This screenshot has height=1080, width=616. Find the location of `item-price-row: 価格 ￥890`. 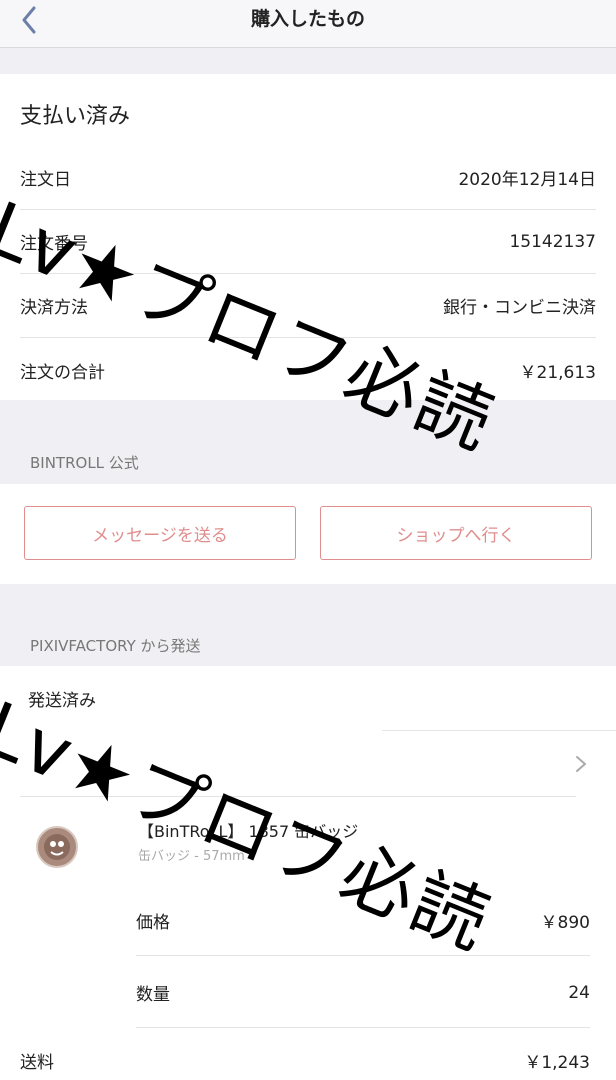

item-price-row: 価格 ￥890 is located at coordinates (363, 921).